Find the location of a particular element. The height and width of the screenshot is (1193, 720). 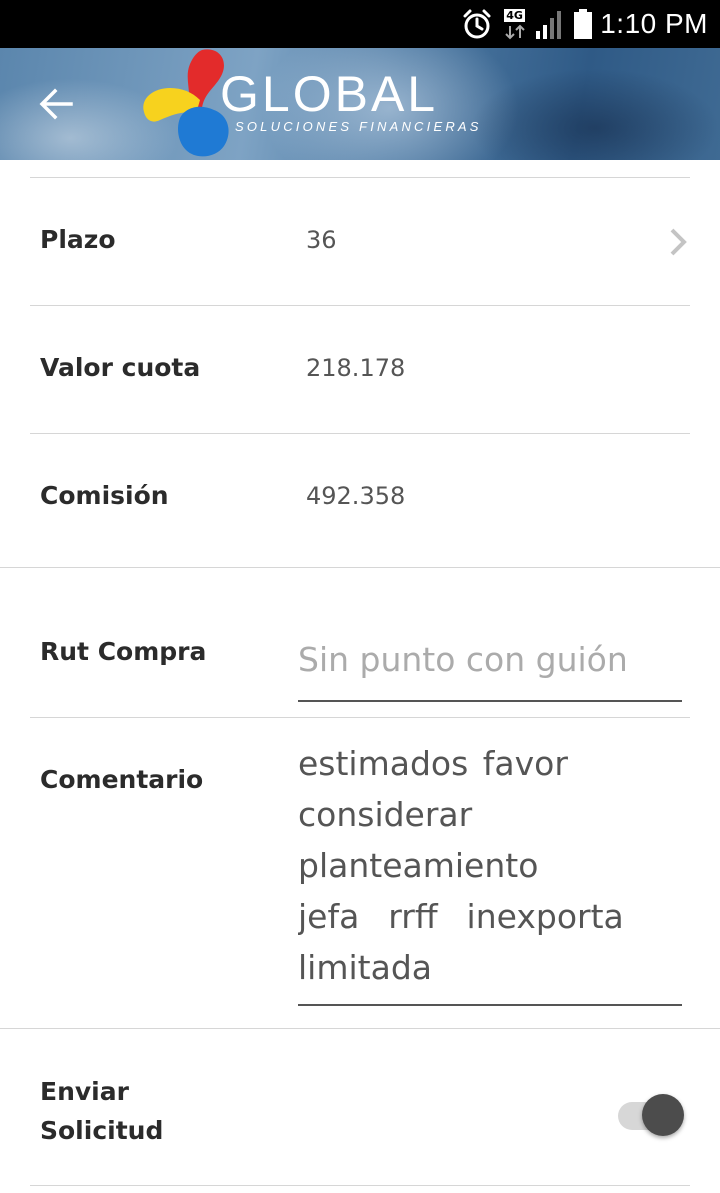

status-icons: 4G 1:10 PM is located at coordinates (585, 24).